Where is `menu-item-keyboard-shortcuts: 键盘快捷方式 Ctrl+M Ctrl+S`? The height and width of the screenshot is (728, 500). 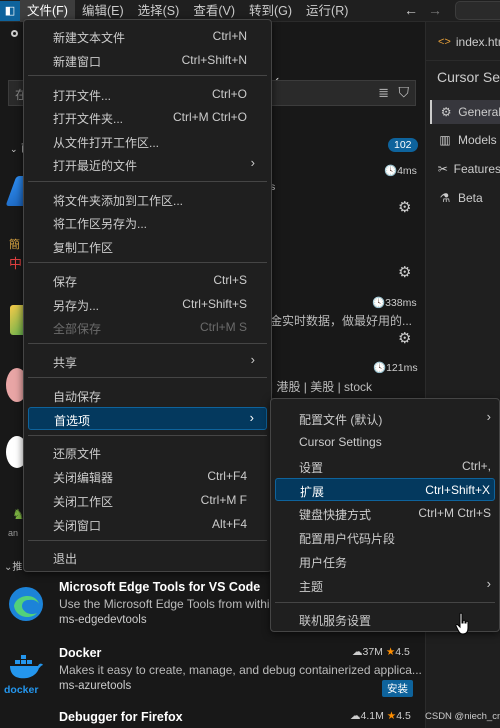
menu-item-keyboard-shortcuts: 键盘快捷方式 Ctrl+M Ctrl+S is located at coordinates (385, 513).